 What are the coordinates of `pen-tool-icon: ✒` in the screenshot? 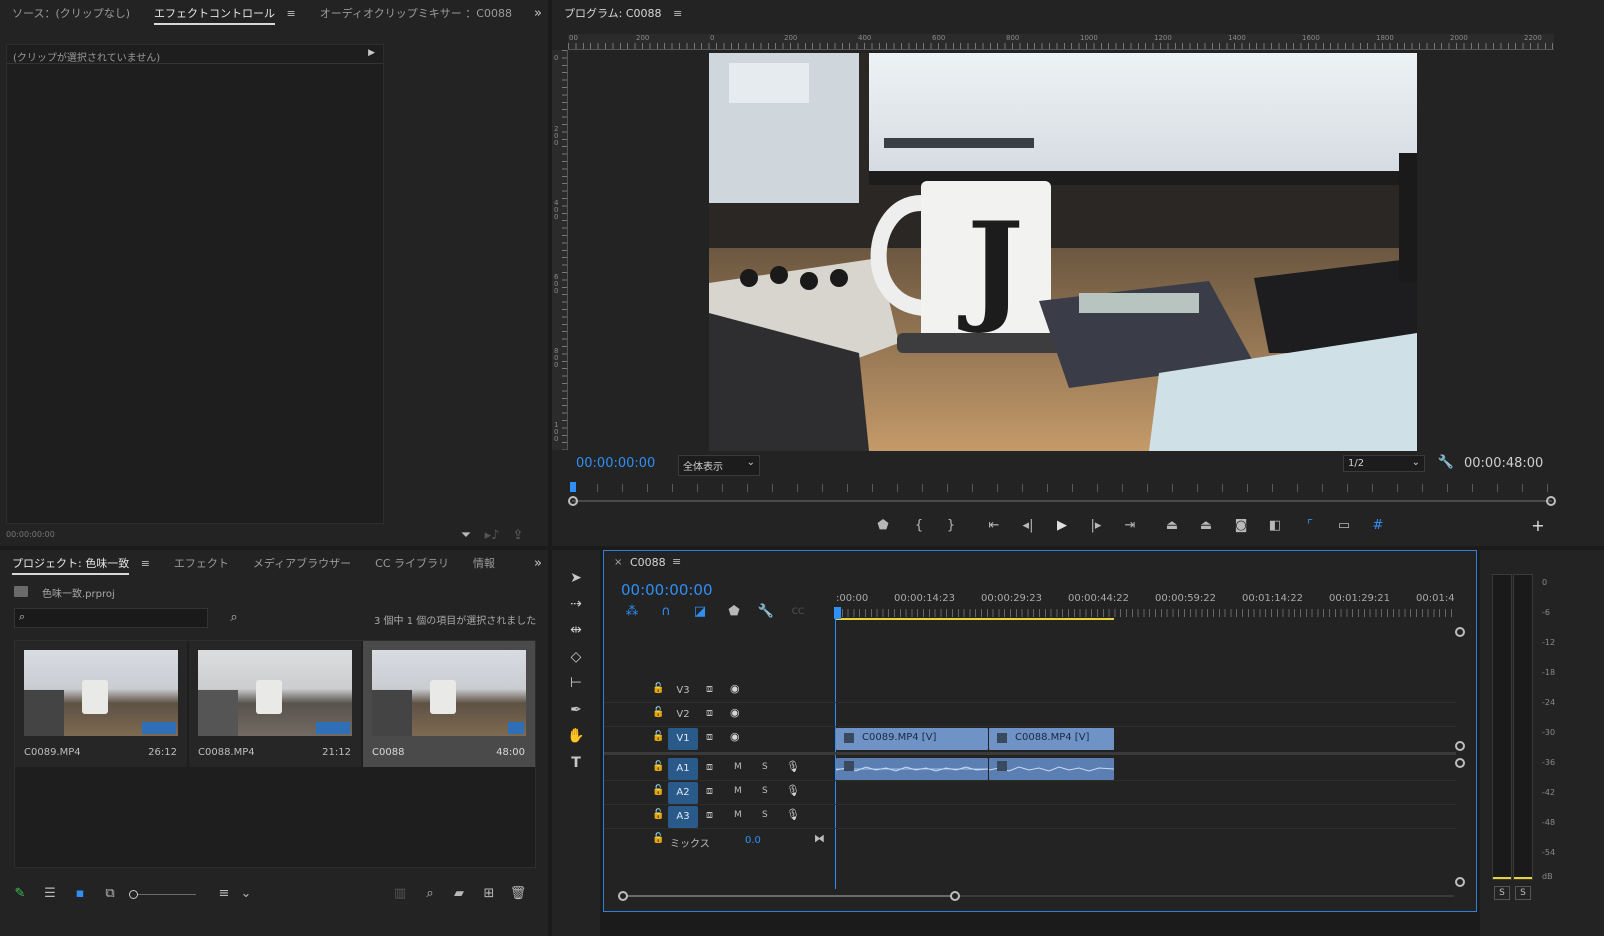 It's located at (576, 710).